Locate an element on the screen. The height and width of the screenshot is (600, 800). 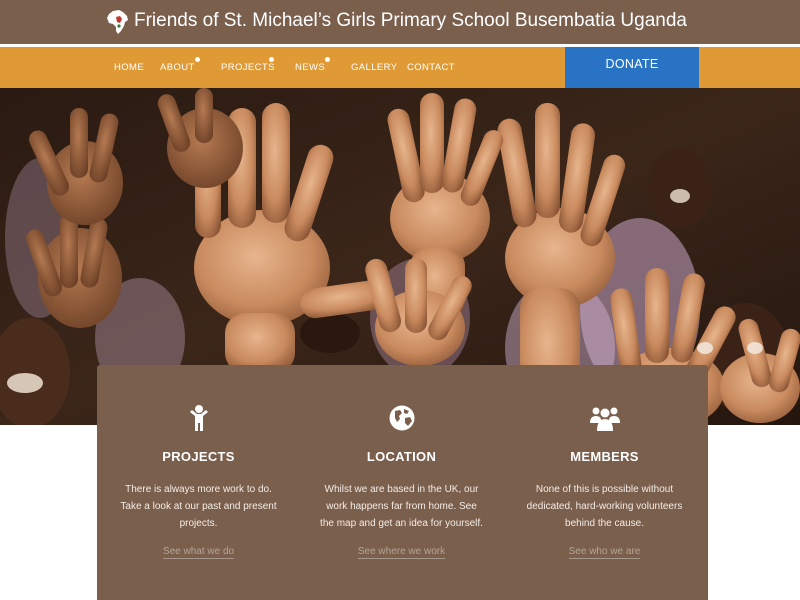
feature-title: MEMBERS is located at coordinates (604, 456).